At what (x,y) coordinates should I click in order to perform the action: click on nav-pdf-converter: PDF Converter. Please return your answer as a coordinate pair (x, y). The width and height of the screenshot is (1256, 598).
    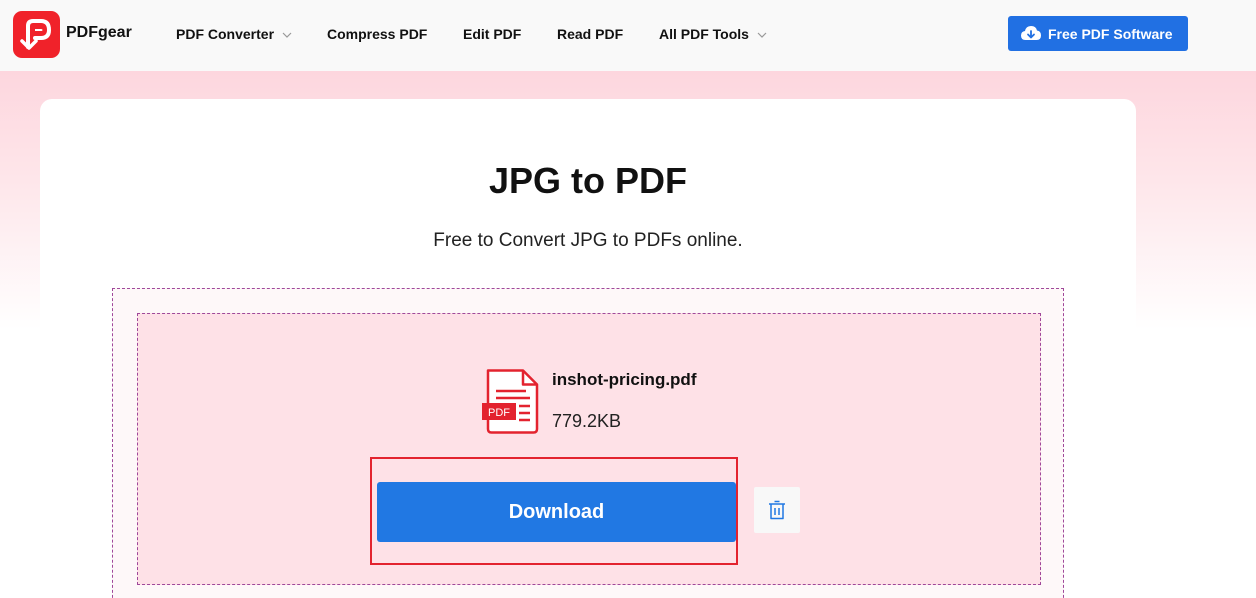
    Looking at the image, I should click on (234, 34).